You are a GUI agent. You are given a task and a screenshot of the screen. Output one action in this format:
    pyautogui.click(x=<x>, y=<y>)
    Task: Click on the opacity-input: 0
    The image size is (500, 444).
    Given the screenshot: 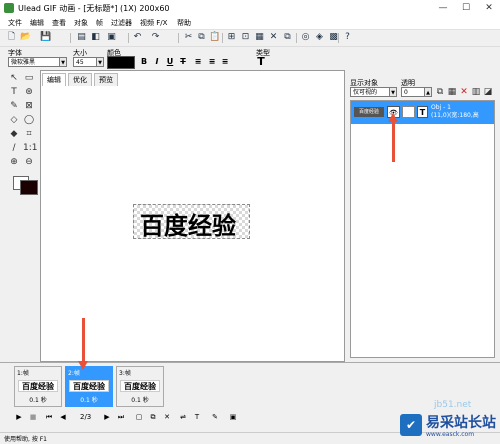 What is the action you would take?
    pyautogui.click(x=413, y=92)
    